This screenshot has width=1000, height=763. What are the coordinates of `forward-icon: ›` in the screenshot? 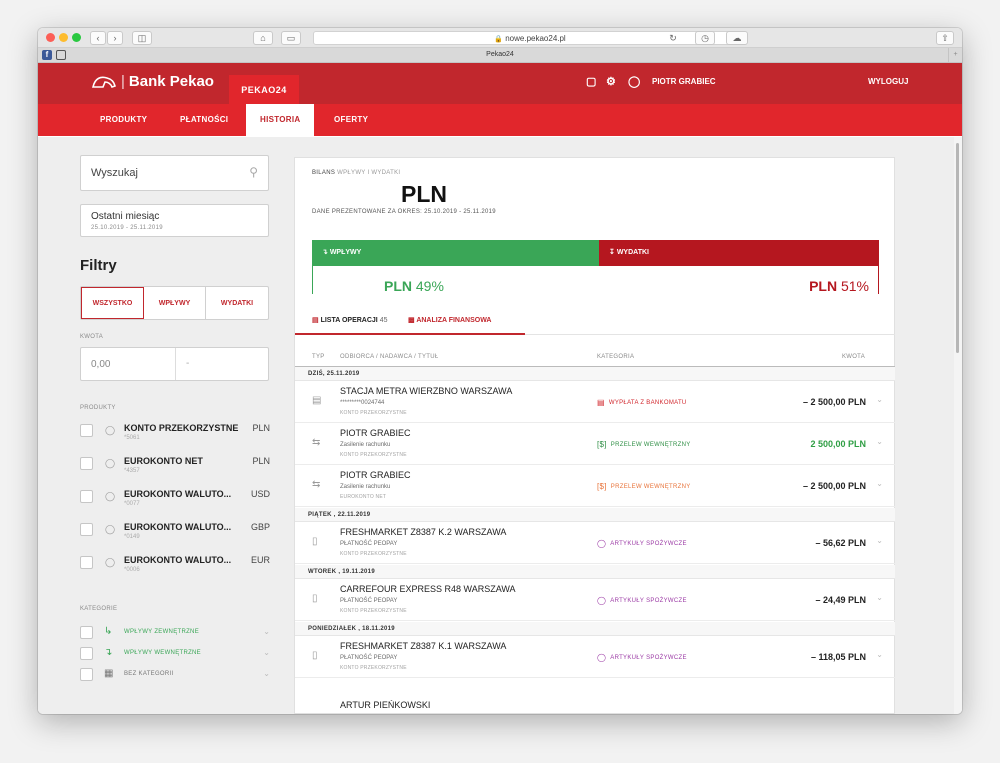 It's located at (115, 38).